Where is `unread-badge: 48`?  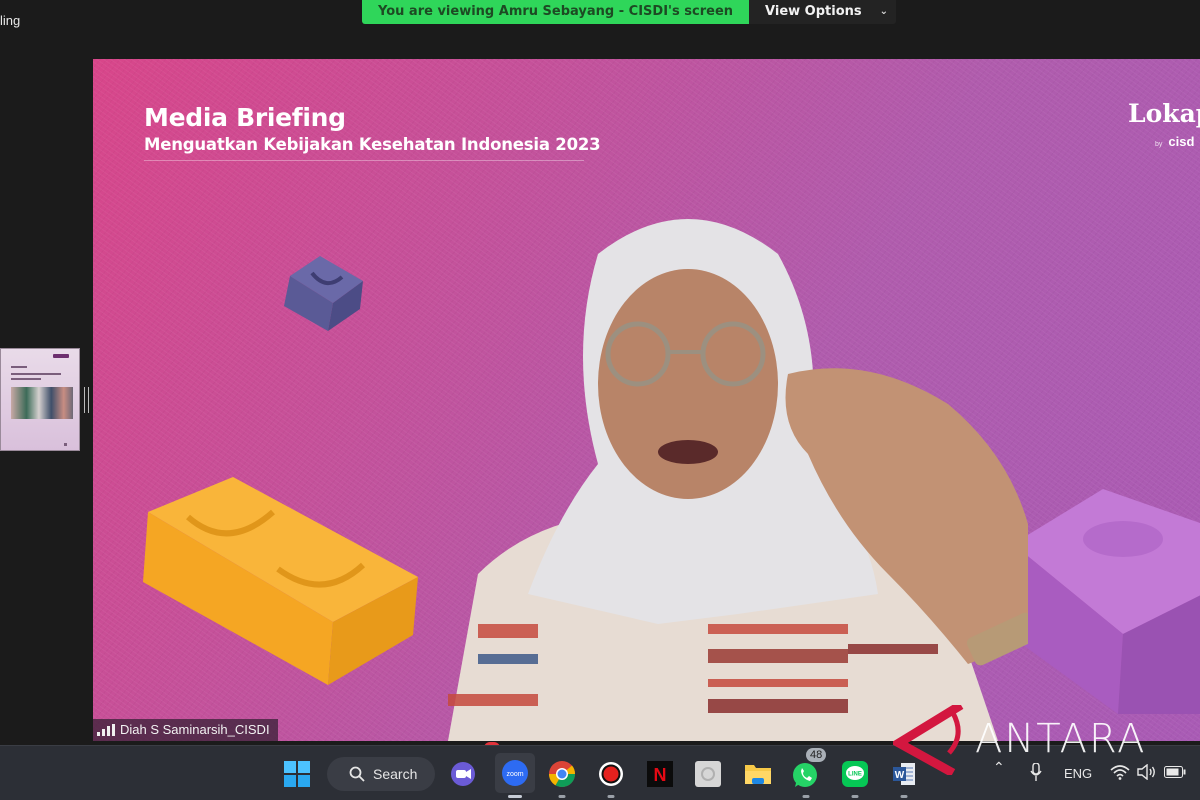 unread-badge: 48 is located at coordinates (816, 755).